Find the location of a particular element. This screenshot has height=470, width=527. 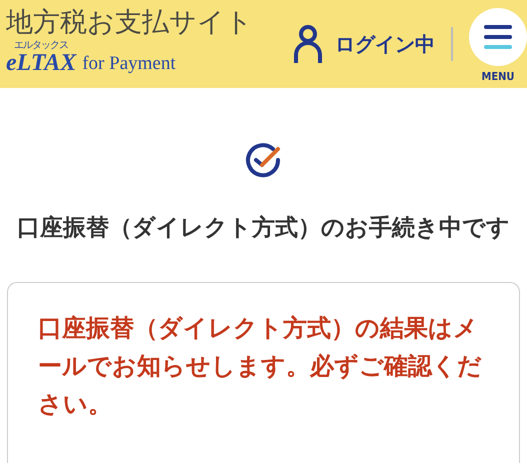

status-heading: 口座振替（ダイレクト方式）のお手続き中です is located at coordinates (263, 228).